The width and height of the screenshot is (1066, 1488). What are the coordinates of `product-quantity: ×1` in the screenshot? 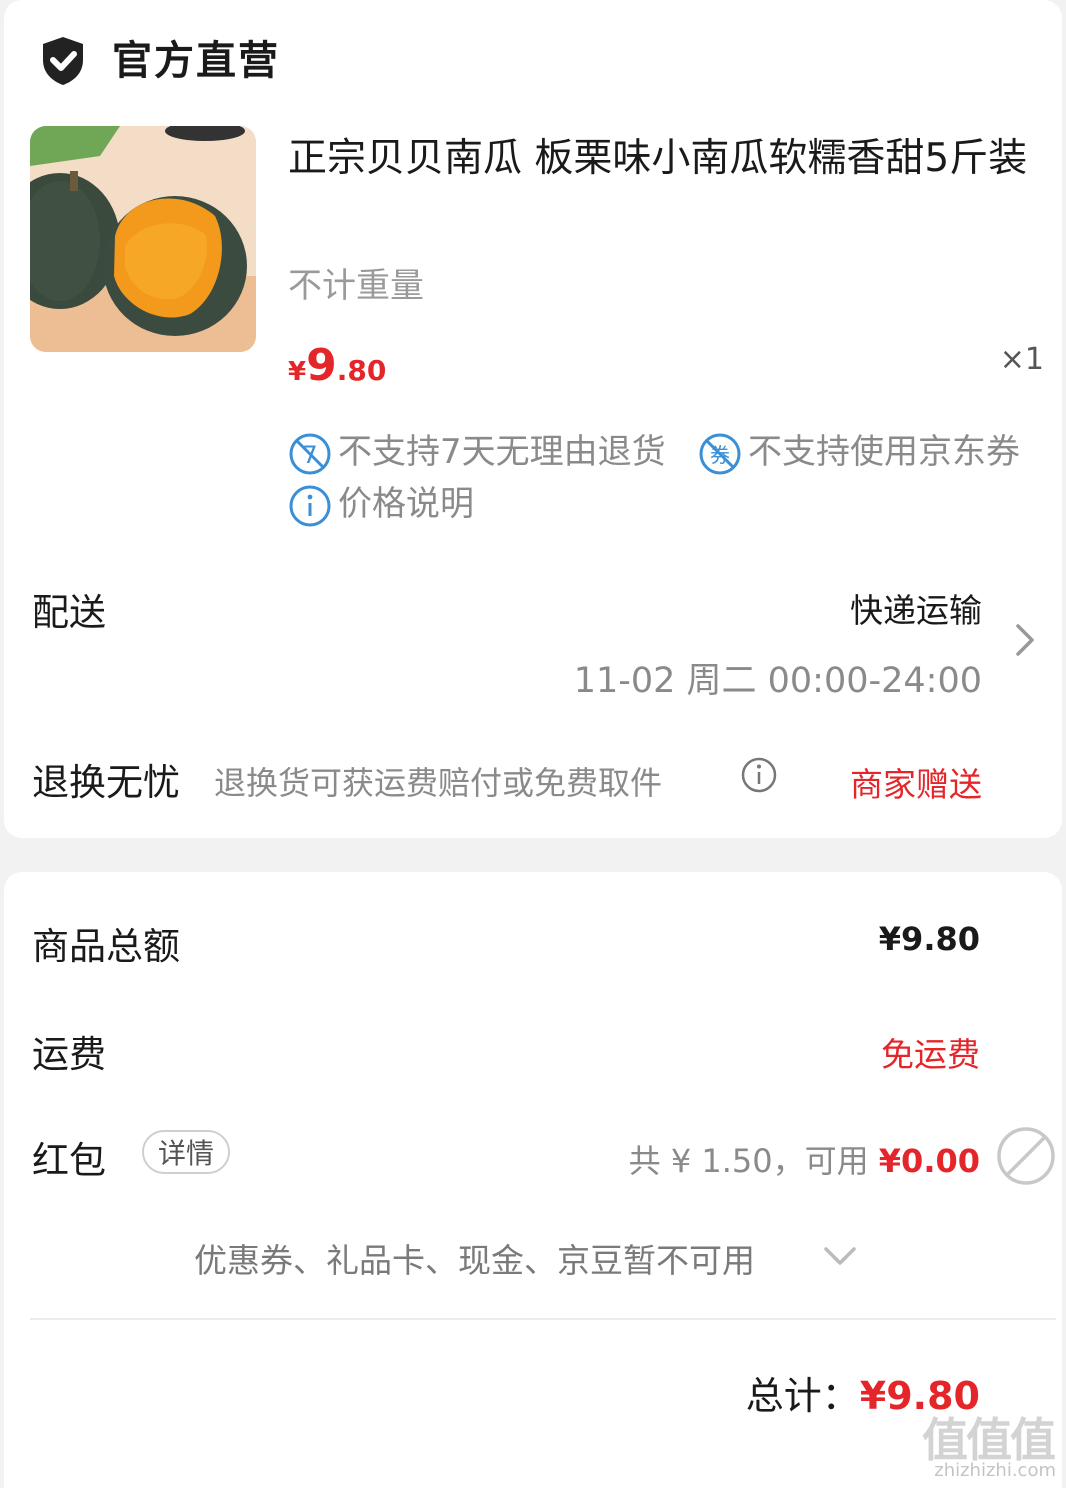 It's located at (1021, 359).